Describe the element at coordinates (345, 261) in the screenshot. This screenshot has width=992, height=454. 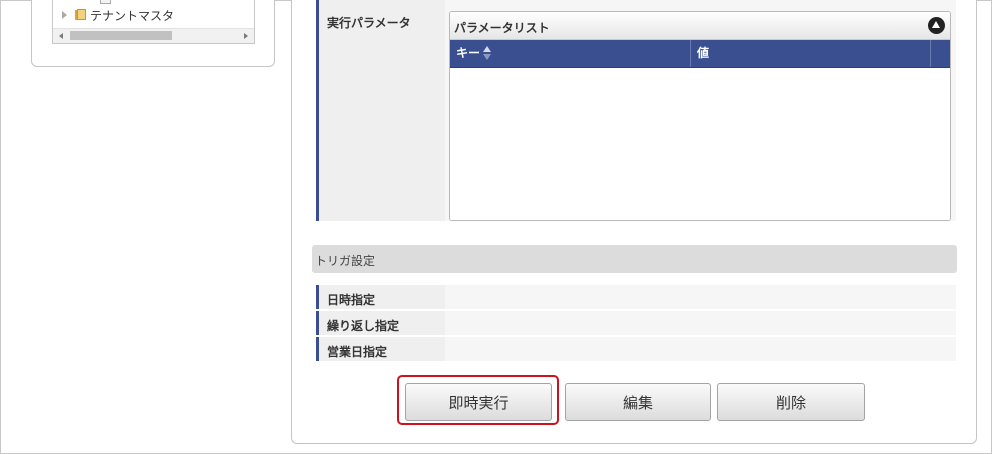
I see `trigger-settings-title: トリガ設定` at that location.